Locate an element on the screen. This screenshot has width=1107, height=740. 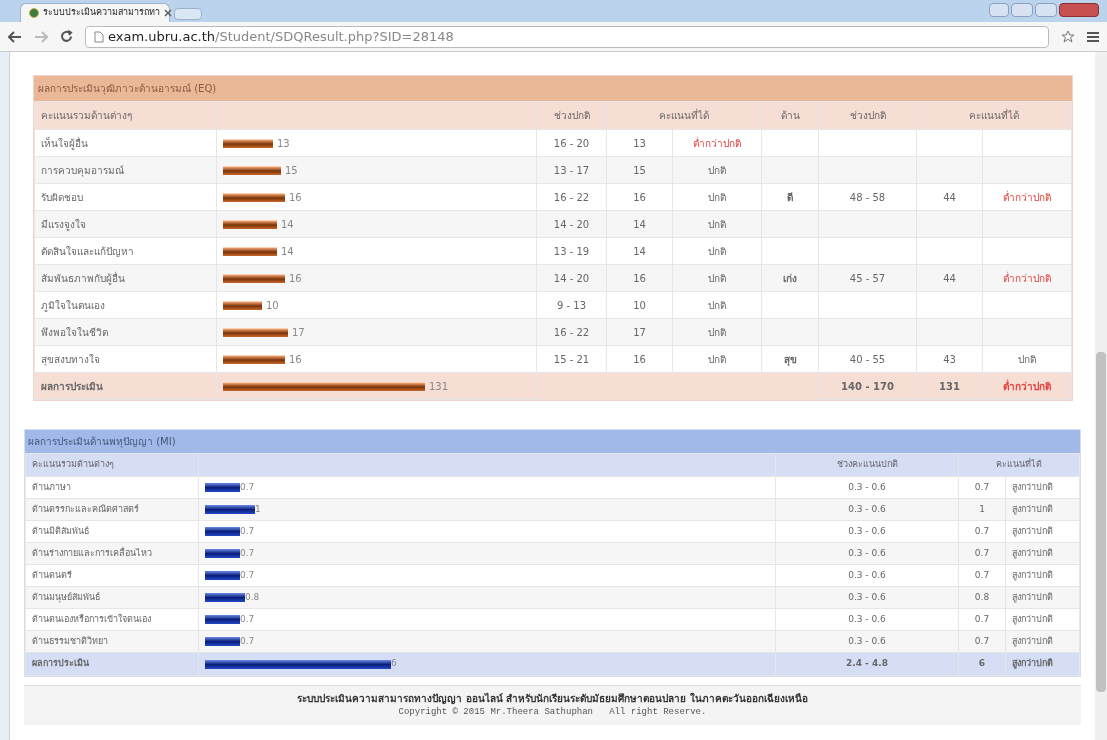
table-cell: สุข is located at coordinates (790, 359).